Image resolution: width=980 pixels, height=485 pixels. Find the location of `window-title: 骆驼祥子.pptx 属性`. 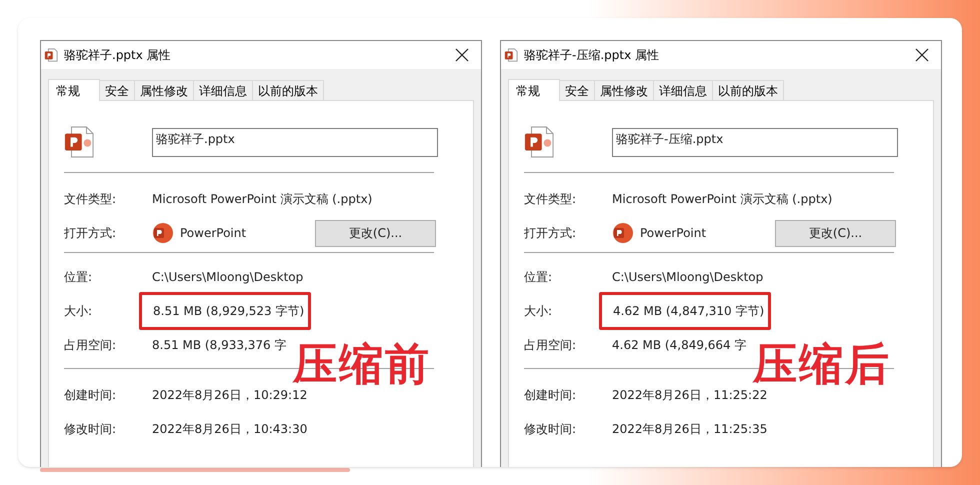

window-title: 骆驼祥子.pptx 属性 is located at coordinates (117, 55).